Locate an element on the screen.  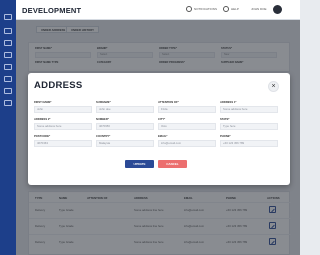
sidebar is located at coordinates (8, 127).